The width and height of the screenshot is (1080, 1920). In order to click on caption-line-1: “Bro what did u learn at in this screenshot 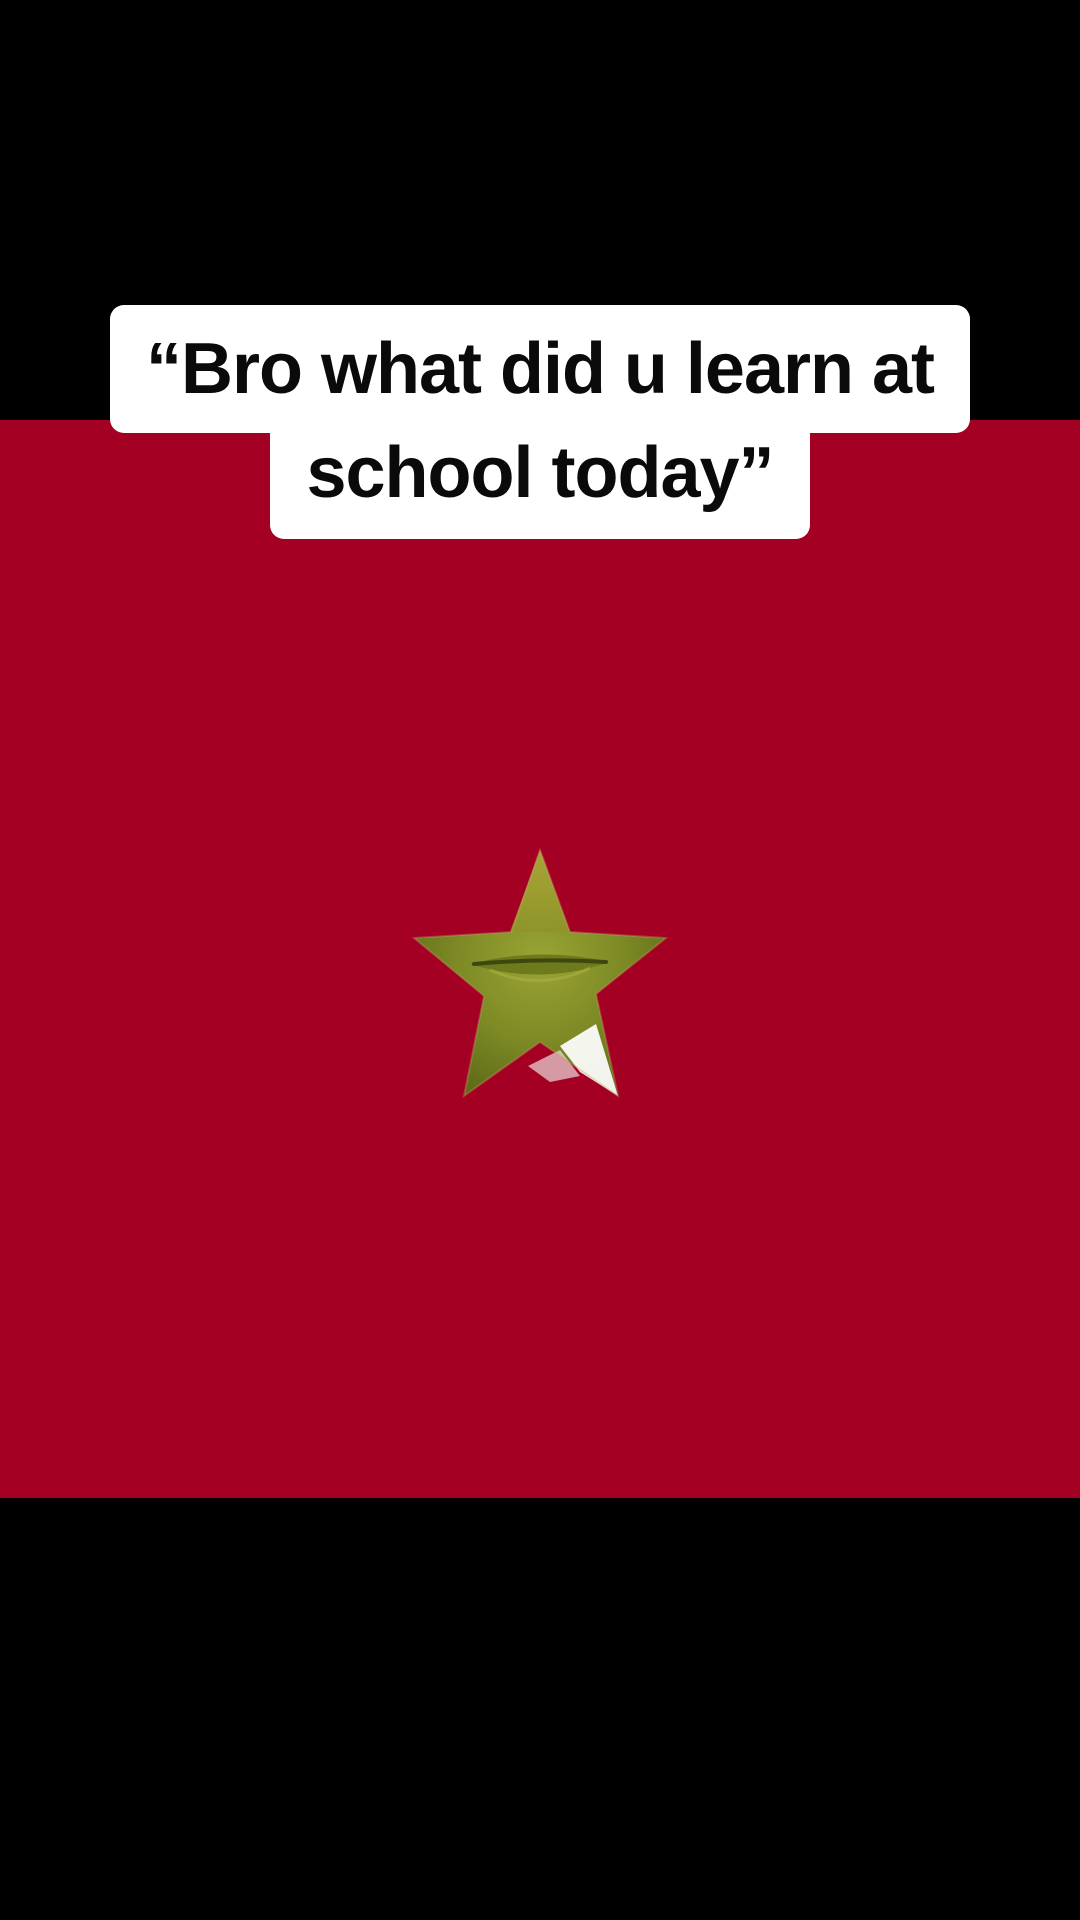, I will do `click(540, 369)`.